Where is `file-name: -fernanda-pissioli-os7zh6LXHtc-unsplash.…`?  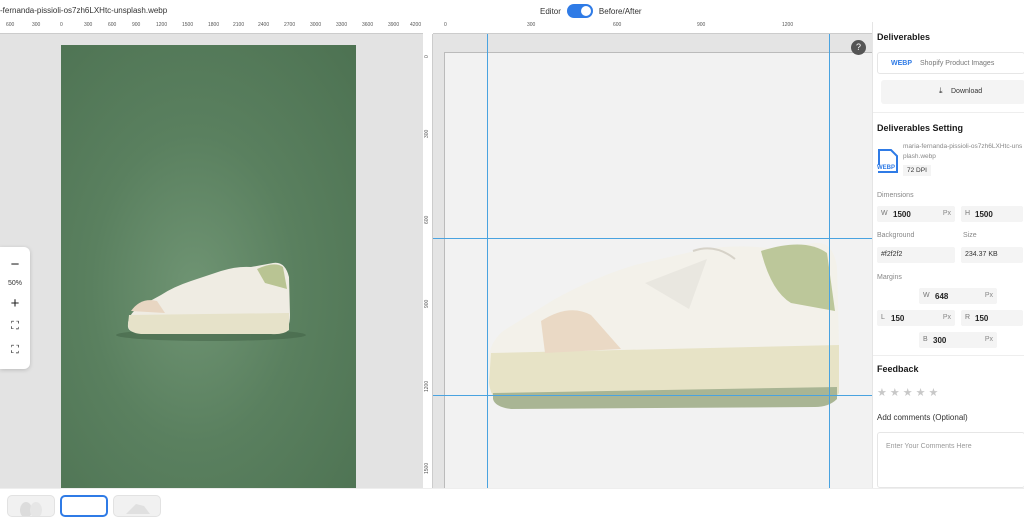 file-name: -fernanda-pissioli-os7zh6LXHtc-unsplash.… is located at coordinates (84, 10).